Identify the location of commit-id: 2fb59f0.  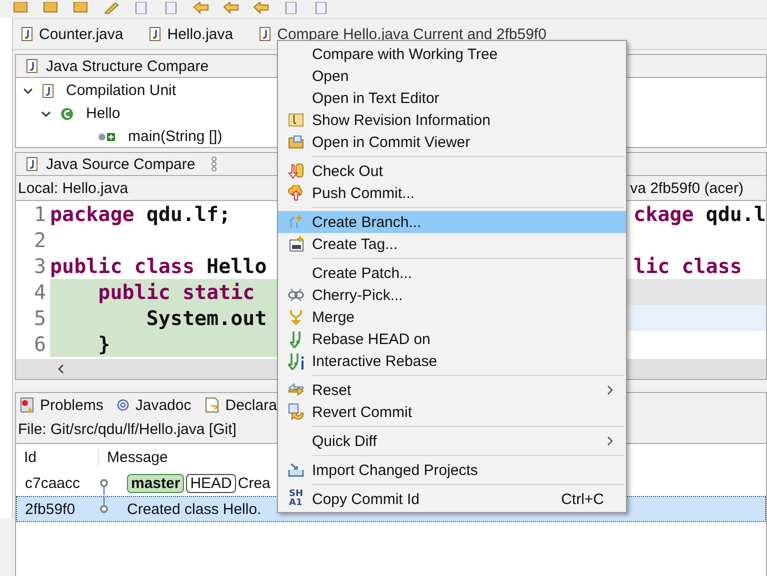
(50, 509).